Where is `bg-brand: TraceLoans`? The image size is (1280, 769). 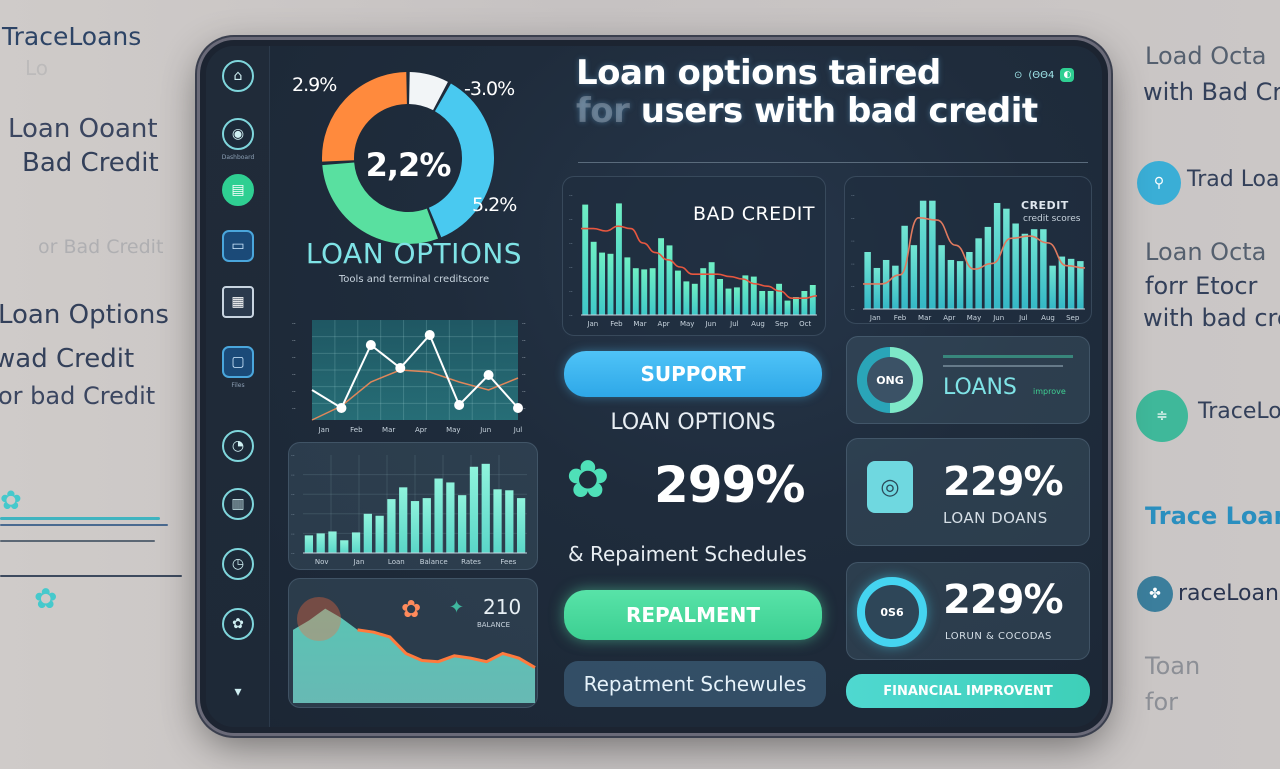 bg-brand: TraceLoans is located at coordinates (71, 36).